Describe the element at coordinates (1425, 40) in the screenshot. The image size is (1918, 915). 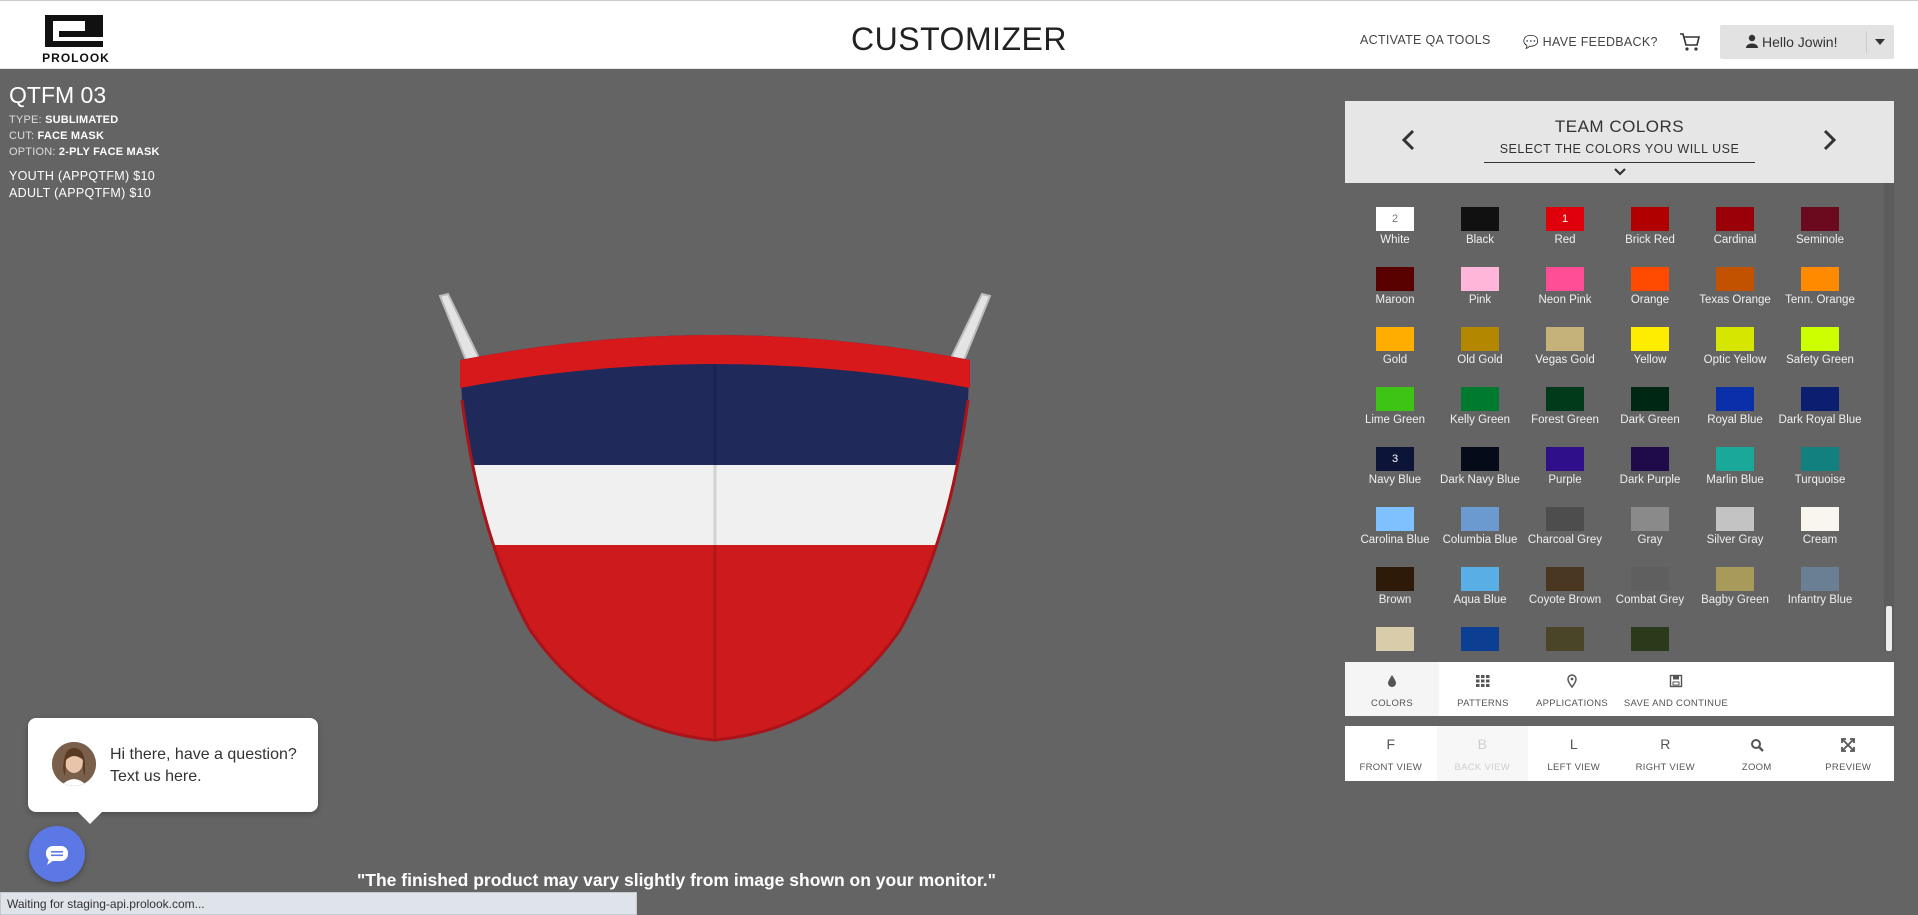
I see `activate-qa-tools-link: ACTIVATE QA TOOLS` at that location.